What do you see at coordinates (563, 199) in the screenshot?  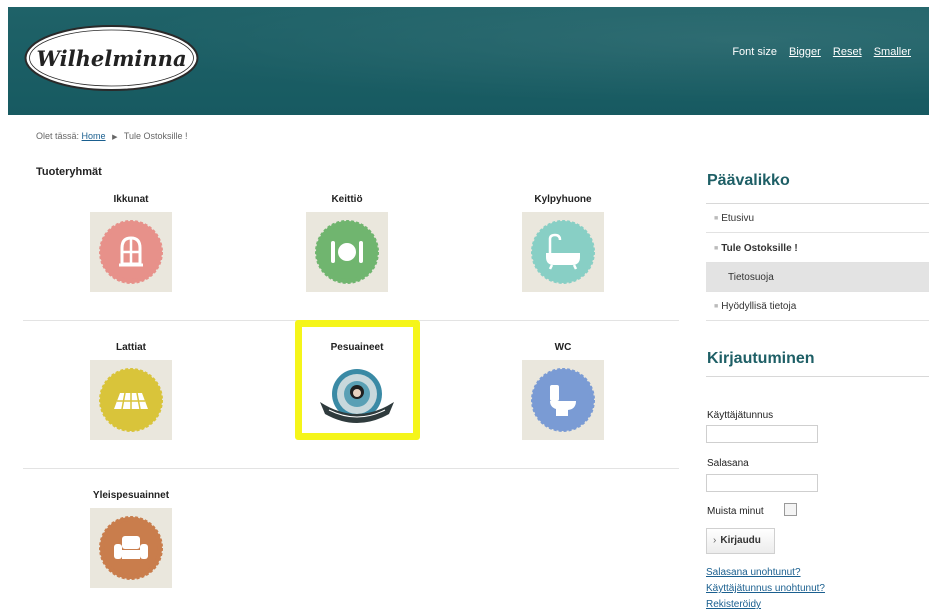 I see `category-label: Kylpyhuone` at bounding box center [563, 199].